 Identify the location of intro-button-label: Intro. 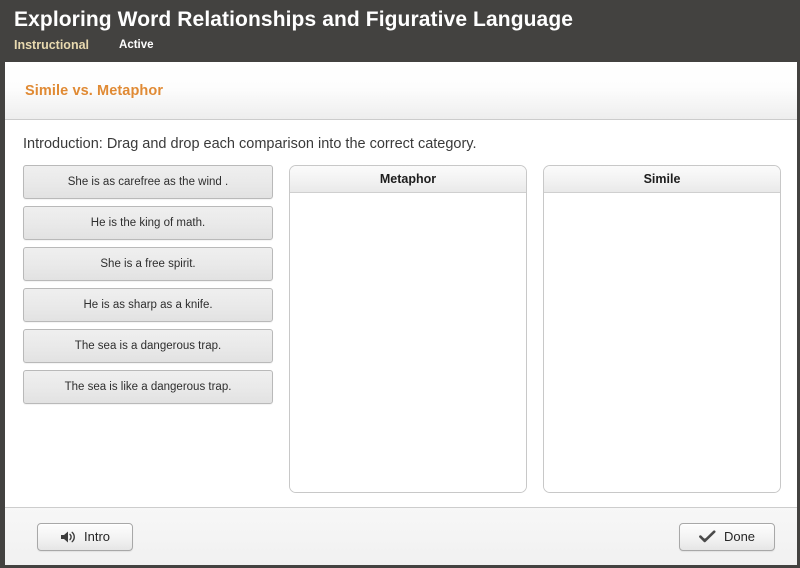
(96, 536).